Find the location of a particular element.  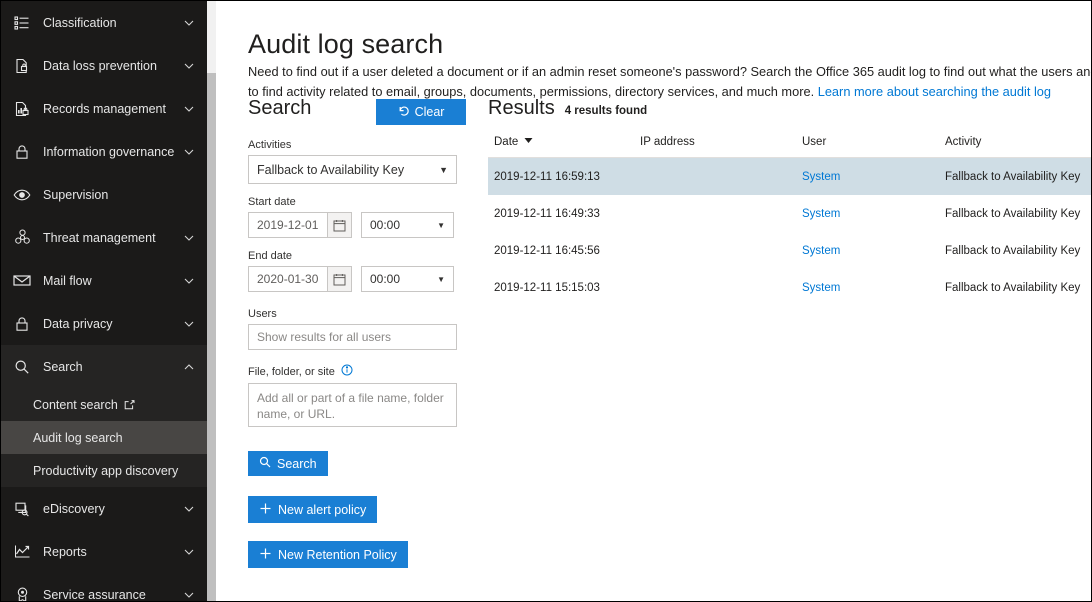

new-retention-policy-label: New Retention Policy is located at coordinates (337, 554).